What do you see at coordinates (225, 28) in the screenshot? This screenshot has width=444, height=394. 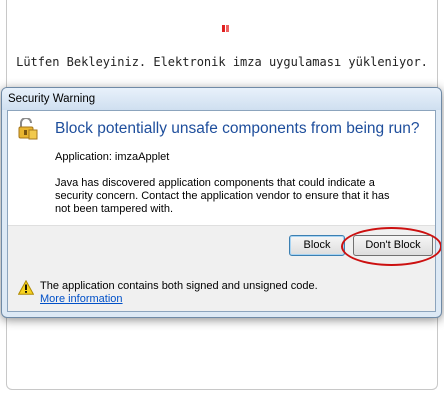 I see `java-loading-icon` at bounding box center [225, 28].